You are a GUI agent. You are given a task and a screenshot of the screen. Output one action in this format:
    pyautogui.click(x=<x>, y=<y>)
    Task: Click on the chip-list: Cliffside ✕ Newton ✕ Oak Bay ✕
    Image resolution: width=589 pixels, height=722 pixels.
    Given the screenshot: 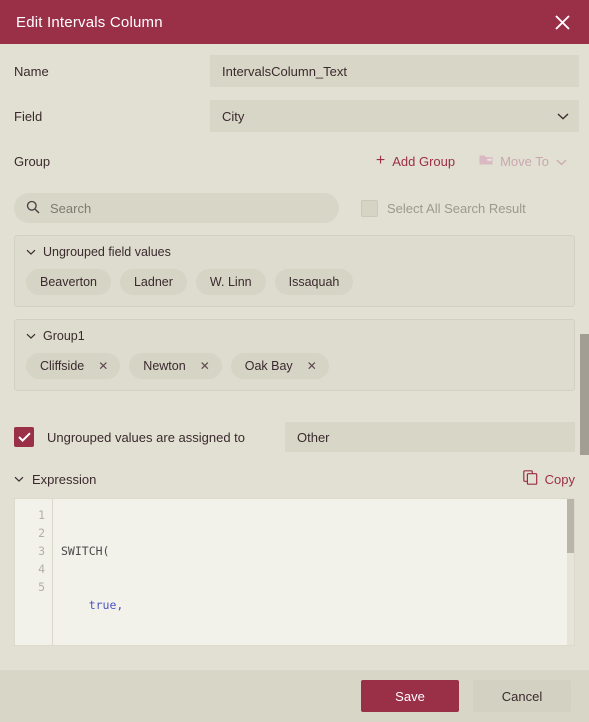 What is the action you would take?
    pyautogui.click(x=294, y=366)
    